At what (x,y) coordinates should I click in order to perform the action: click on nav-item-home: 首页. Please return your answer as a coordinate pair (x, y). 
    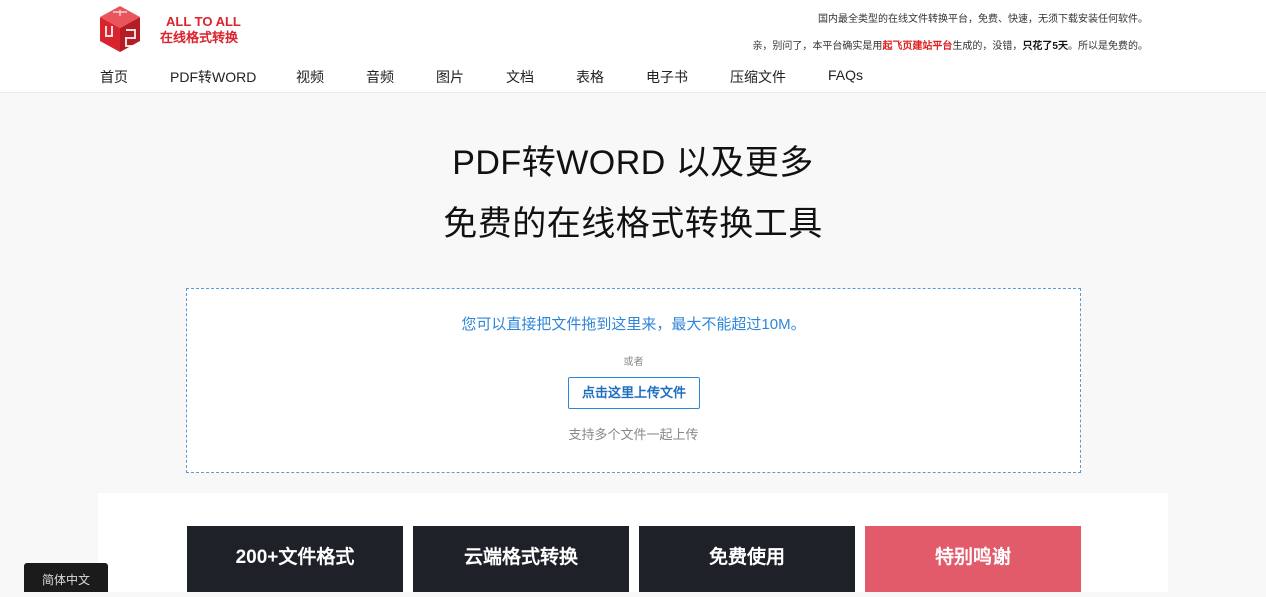
    Looking at the image, I should click on (114, 77).